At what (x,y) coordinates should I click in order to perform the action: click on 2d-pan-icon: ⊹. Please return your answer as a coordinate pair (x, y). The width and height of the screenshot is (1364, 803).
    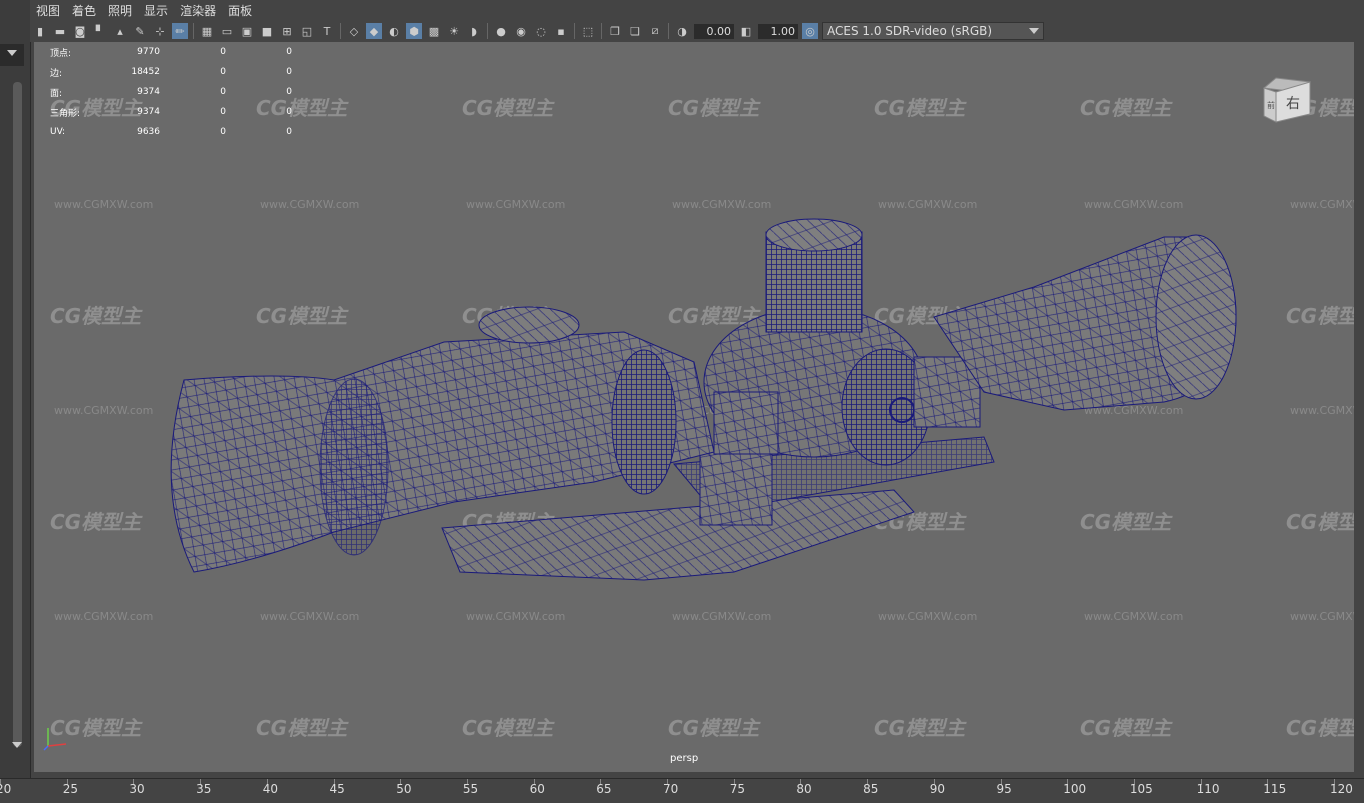
    Looking at the image, I should click on (160, 31).